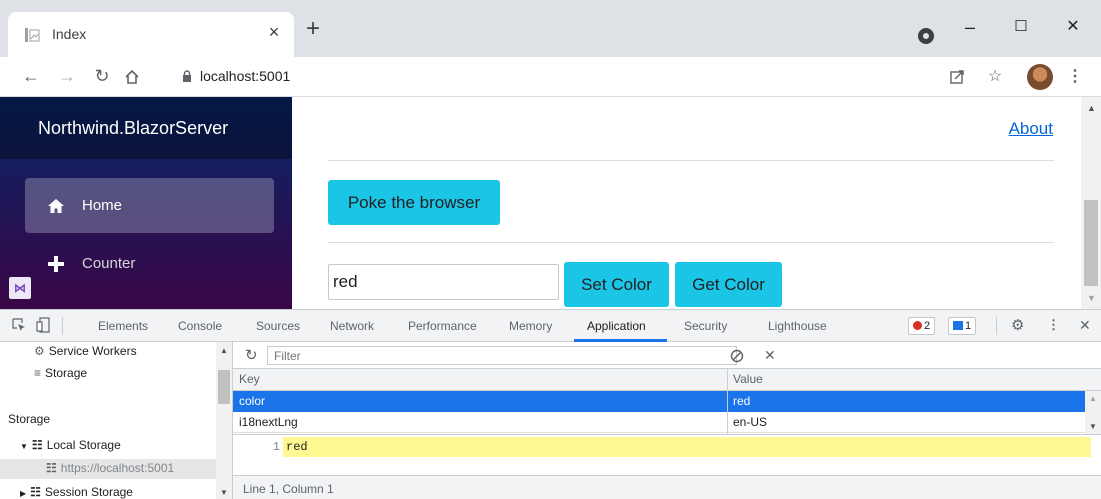 This screenshot has height=499, width=1101. What do you see at coordinates (43, 325) in the screenshot?
I see `device-toolbar-icon` at bounding box center [43, 325].